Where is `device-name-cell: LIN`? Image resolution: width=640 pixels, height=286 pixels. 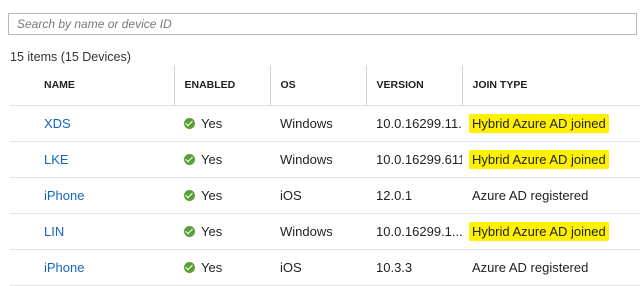 device-name-cell: LIN is located at coordinates (92, 231).